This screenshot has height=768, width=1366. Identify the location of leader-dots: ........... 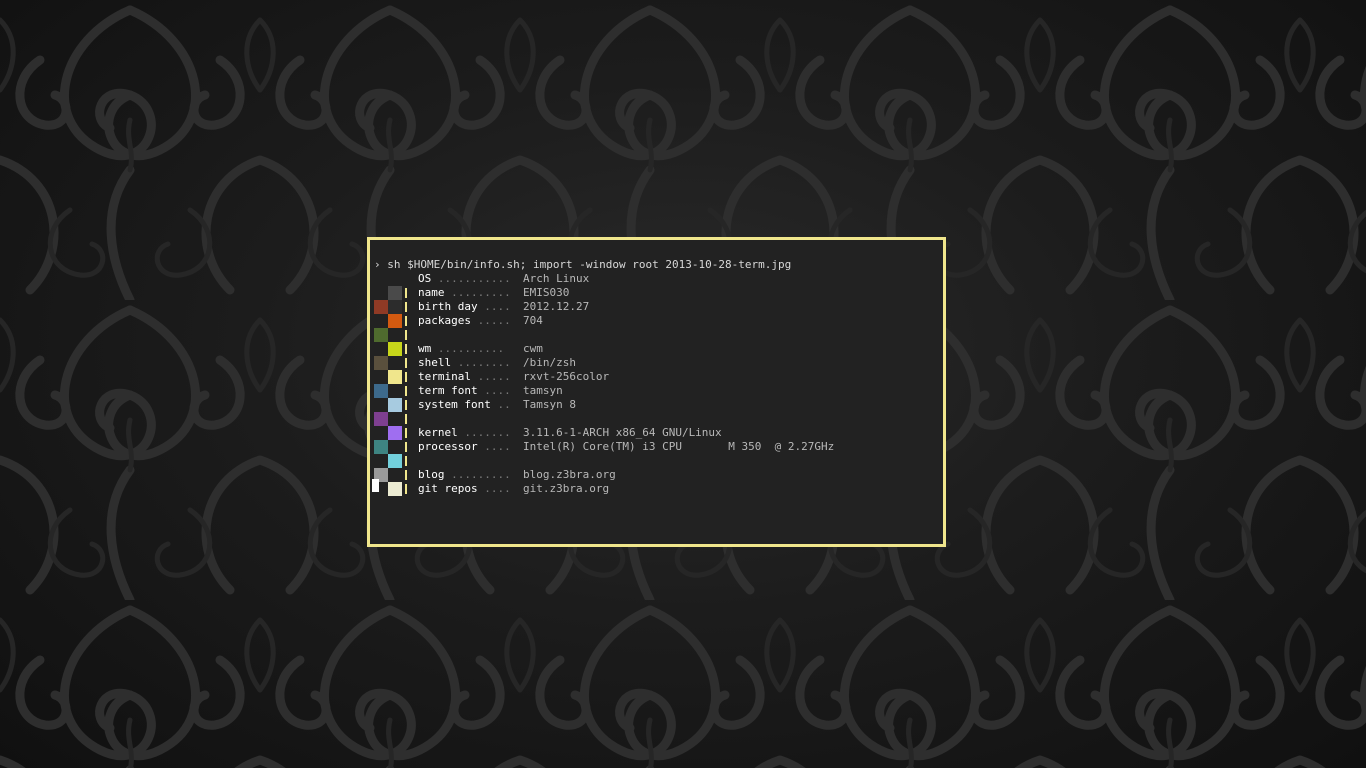
(468, 348).